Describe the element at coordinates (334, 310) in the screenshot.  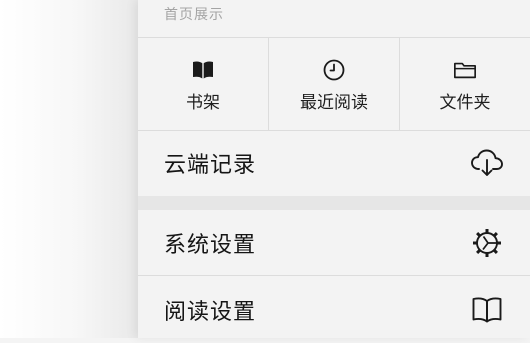
I see `reading-settings-row: 阅读设置` at that location.